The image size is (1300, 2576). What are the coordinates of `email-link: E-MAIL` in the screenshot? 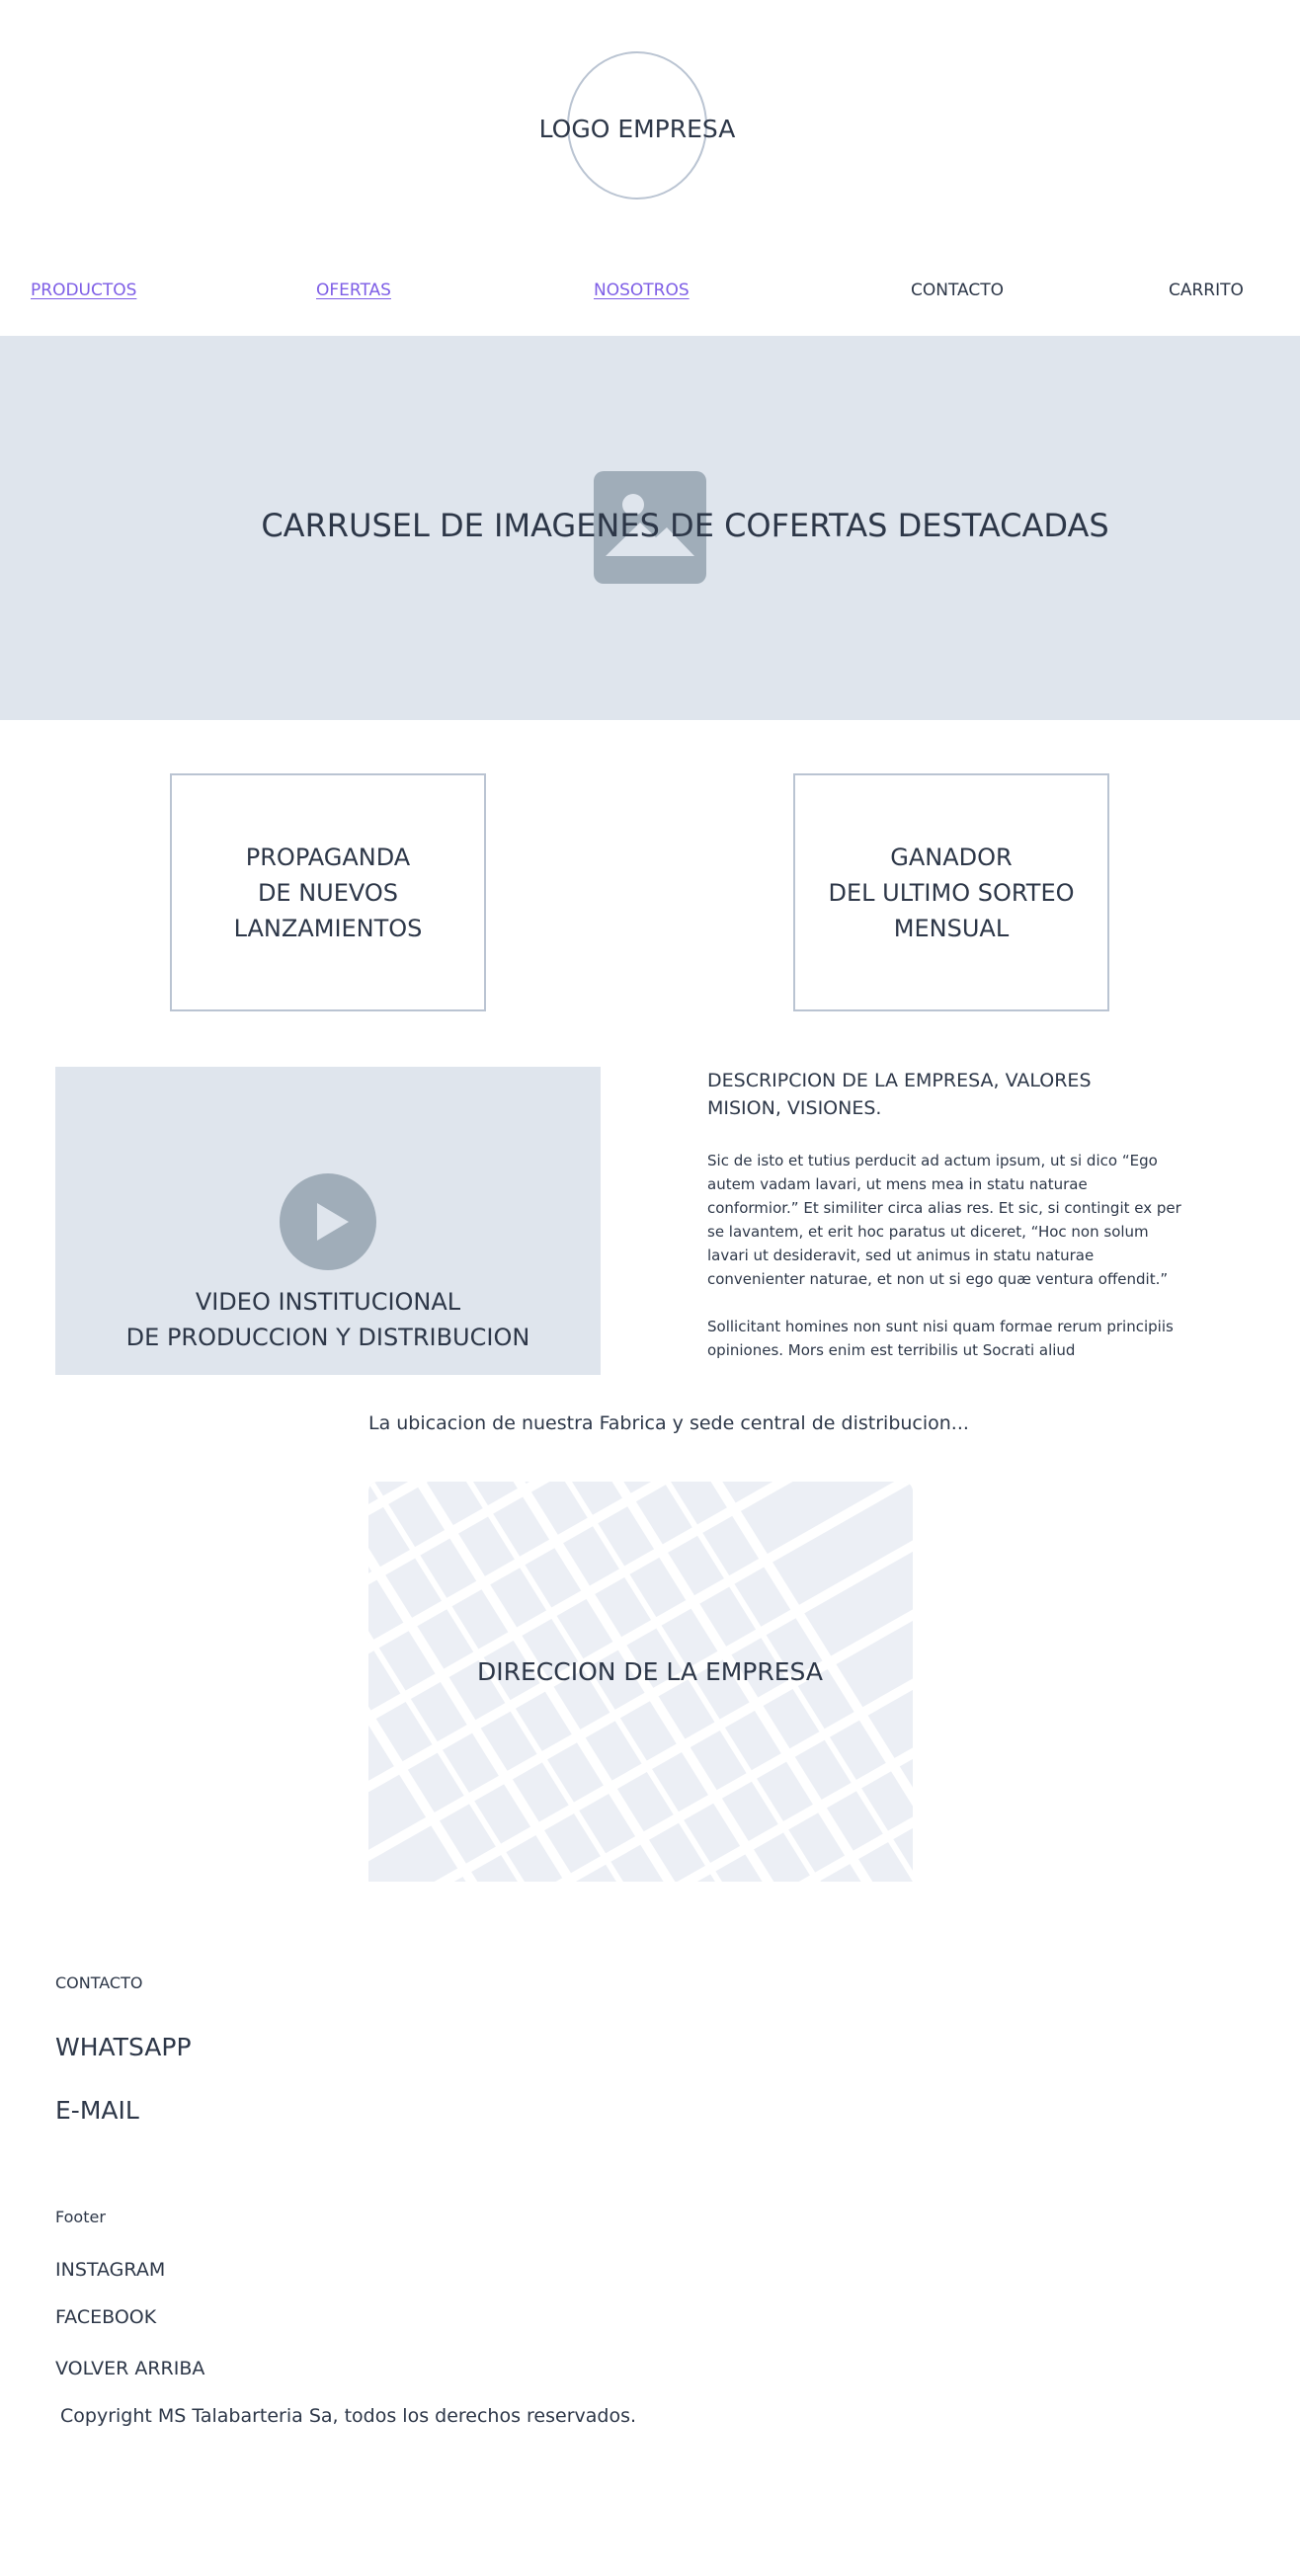 It's located at (97, 2110).